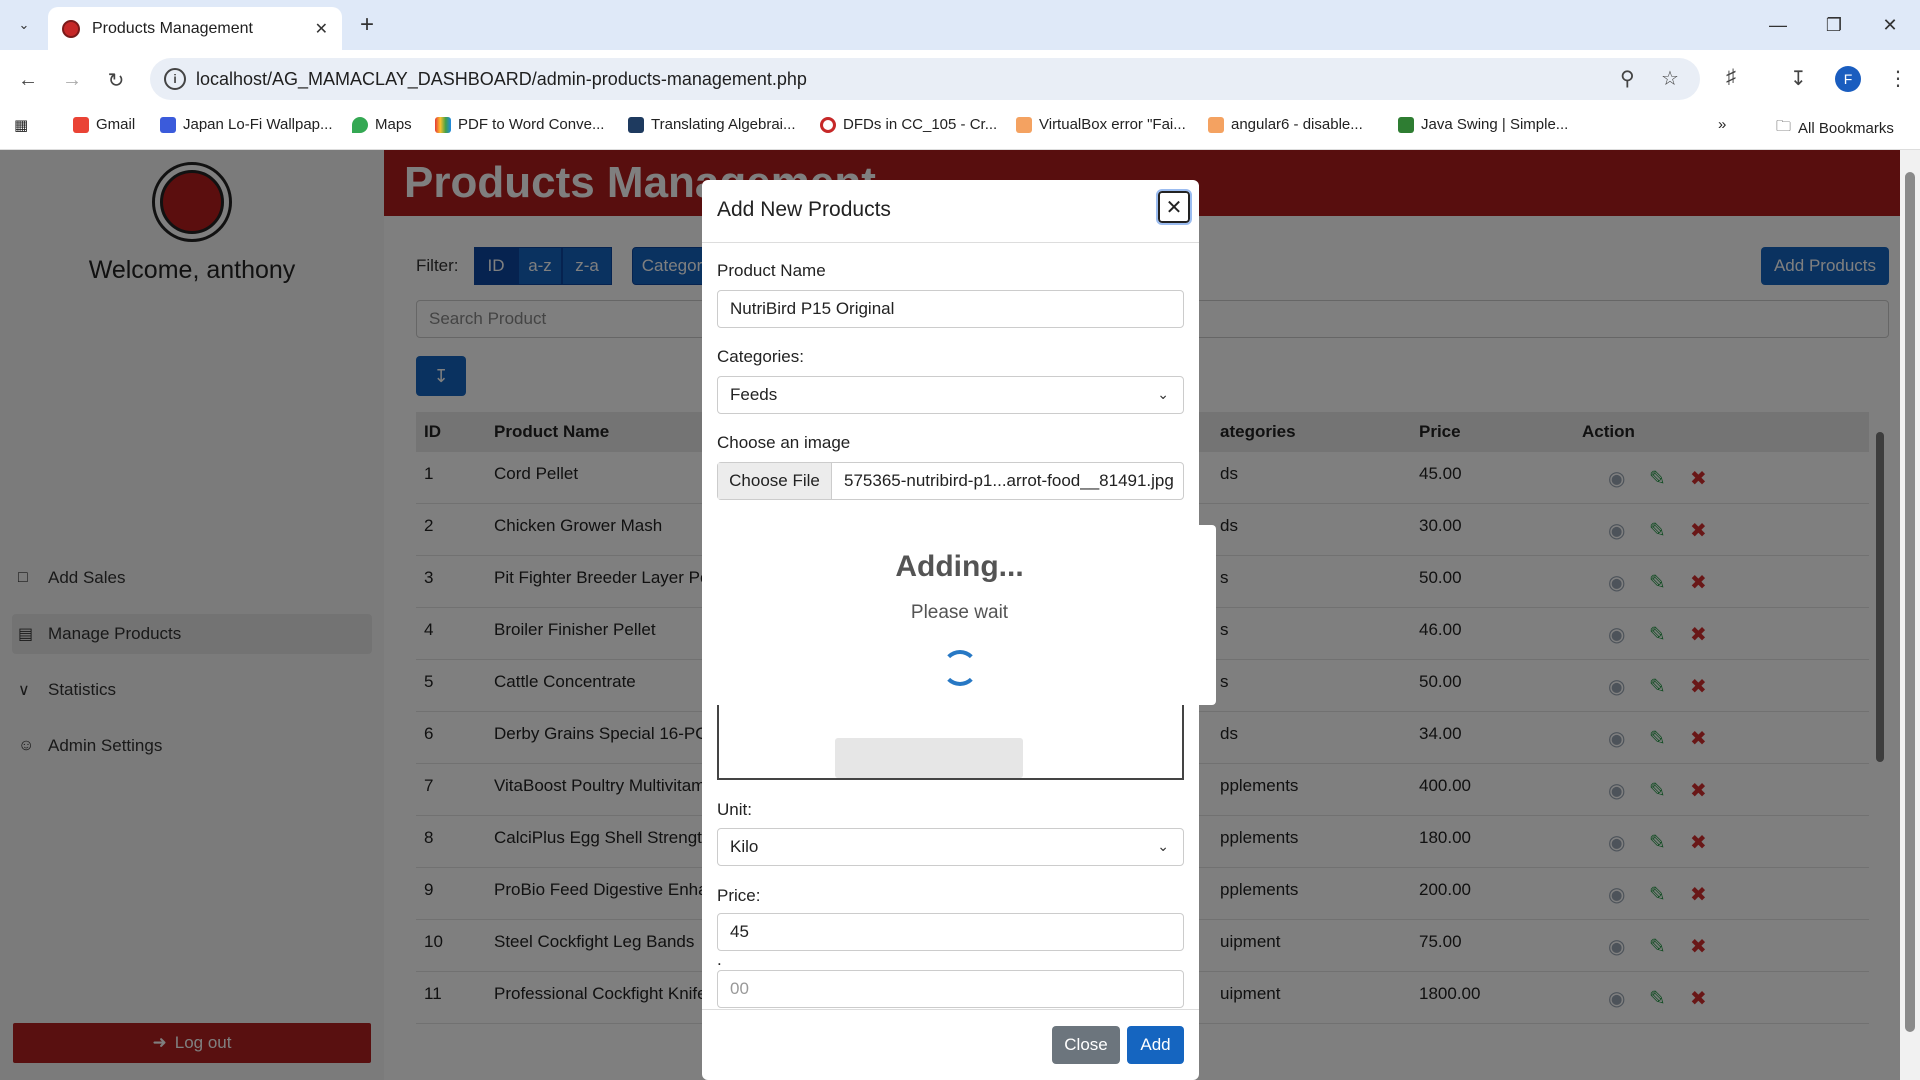 This screenshot has width=1920, height=1080. What do you see at coordinates (1898, 78) in the screenshot?
I see `browser-menu-icon: ⋮` at bounding box center [1898, 78].